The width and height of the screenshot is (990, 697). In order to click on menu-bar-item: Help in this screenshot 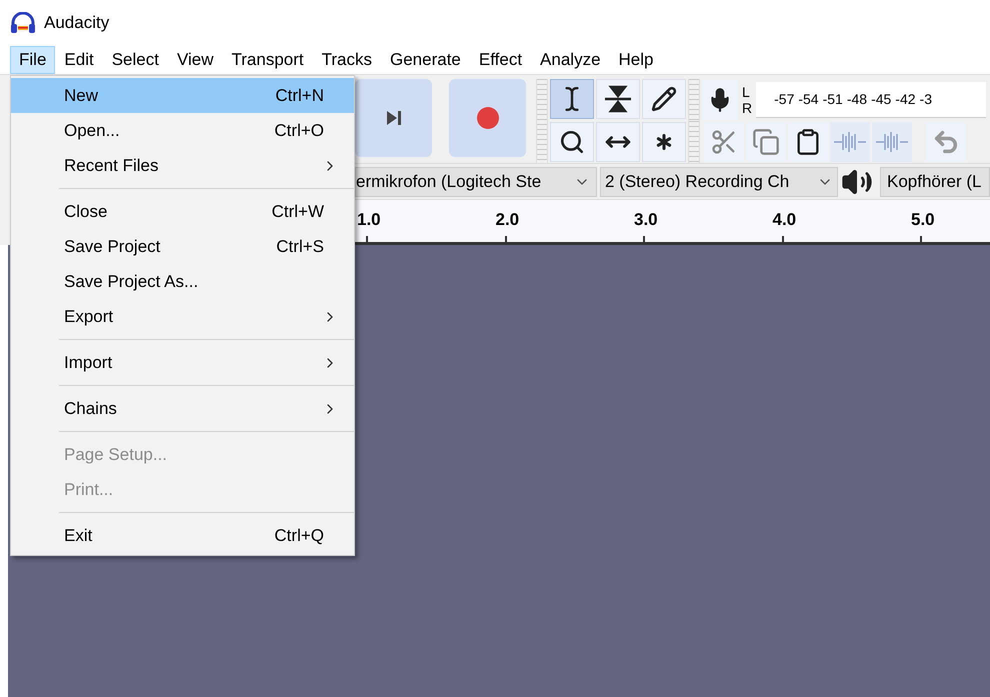, I will do `click(636, 60)`.